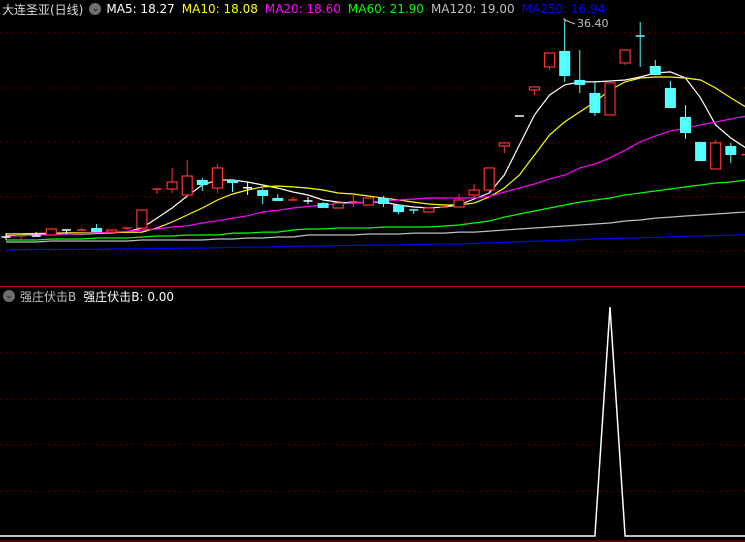  What do you see at coordinates (375, 242) in the screenshot?
I see `ma250-line` at bounding box center [375, 242].